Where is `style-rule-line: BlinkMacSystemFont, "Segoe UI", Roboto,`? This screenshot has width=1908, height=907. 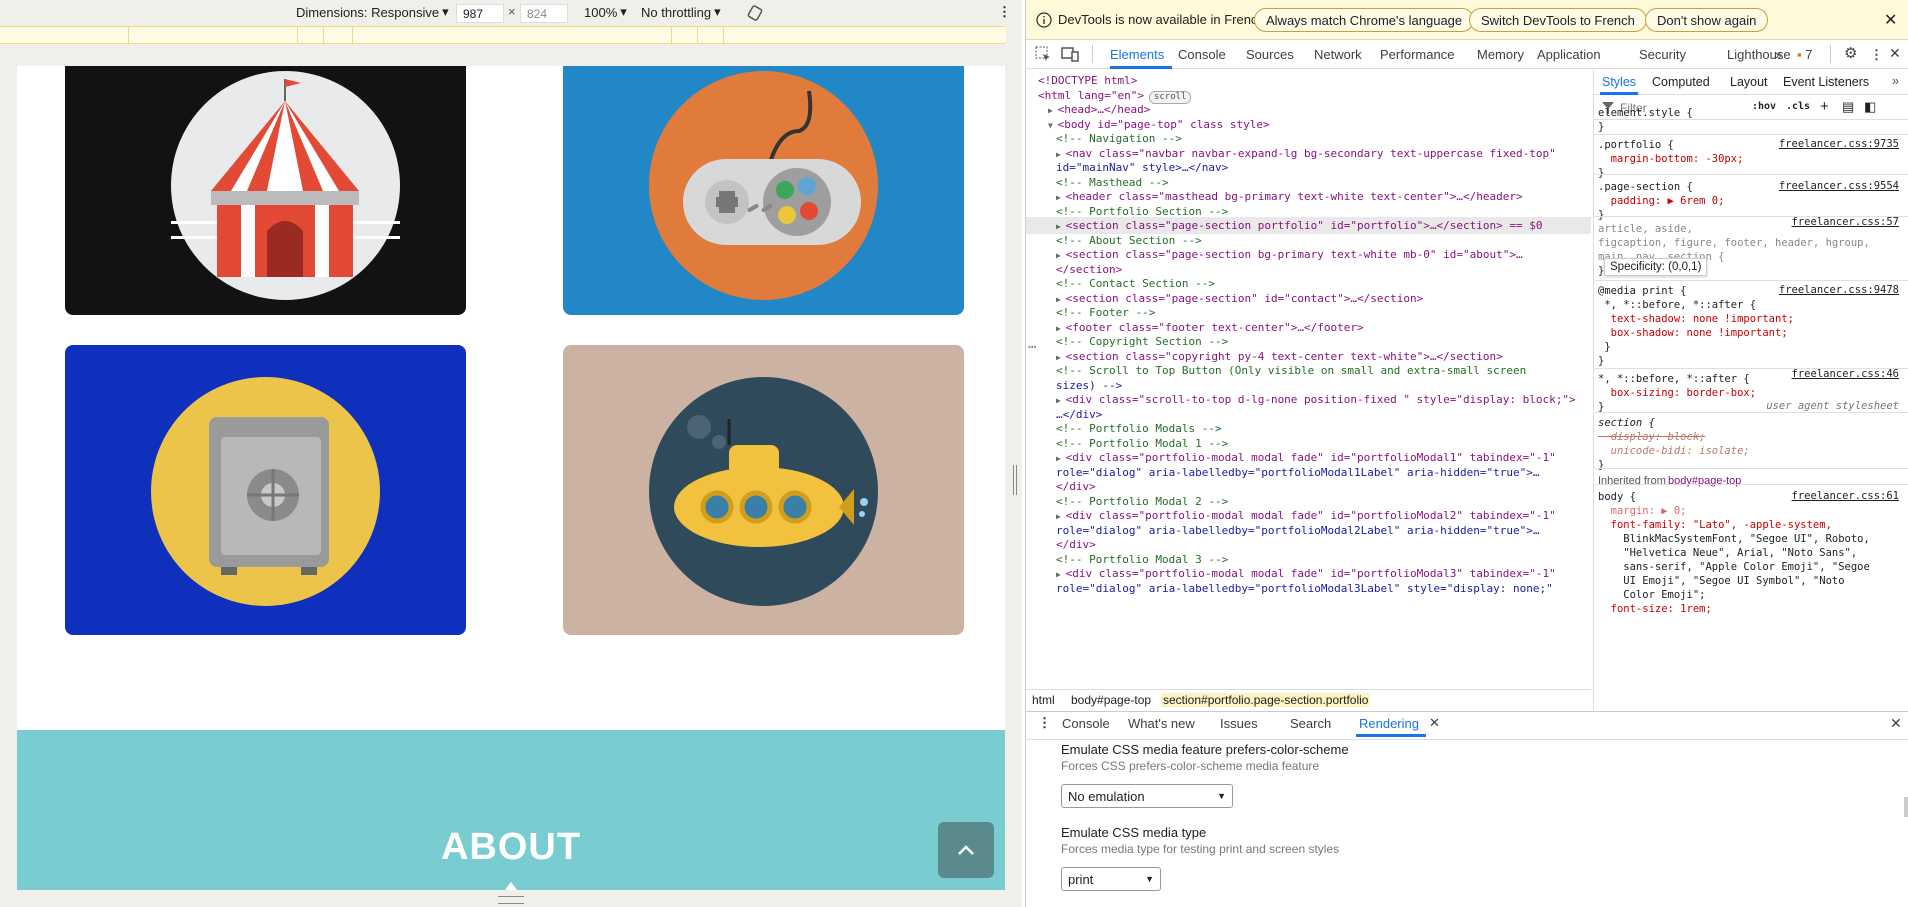 style-rule-line: BlinkMacSystemFont, "Segoe UI", Roboto, is located at coordinates (1751, 539).